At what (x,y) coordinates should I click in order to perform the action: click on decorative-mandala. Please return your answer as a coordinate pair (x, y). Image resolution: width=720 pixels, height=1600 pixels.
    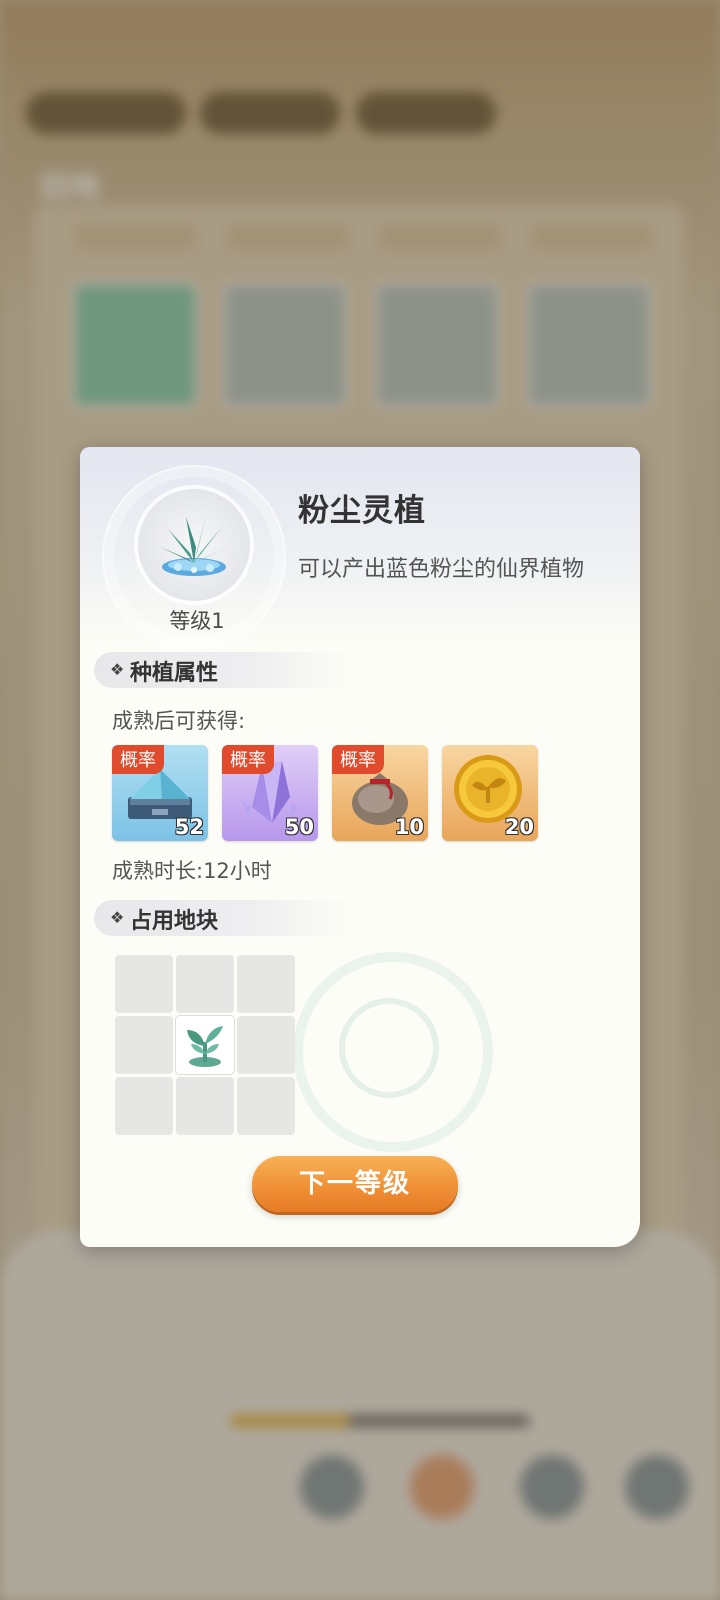
    Looking at the image, I should click on (393, 1052).